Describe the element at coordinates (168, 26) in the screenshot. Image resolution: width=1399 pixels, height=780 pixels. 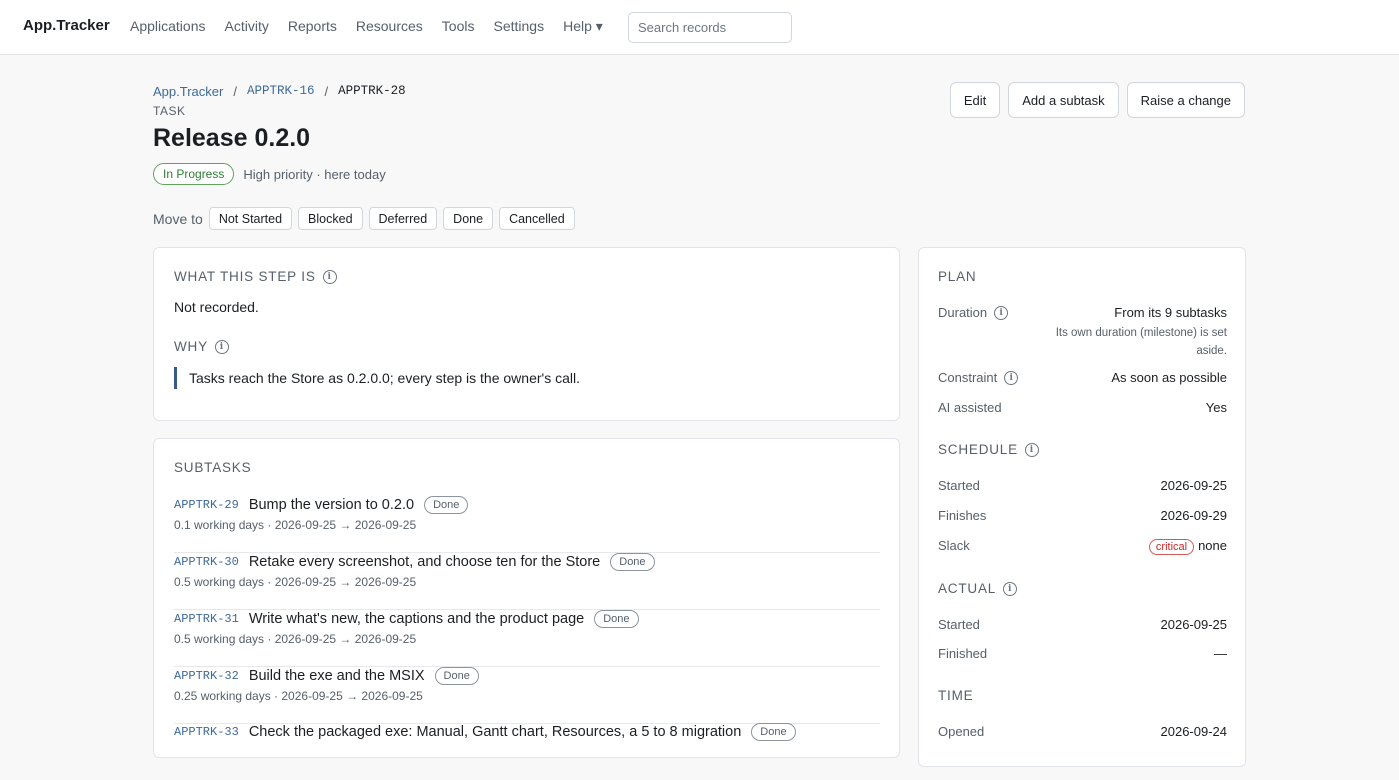
I see `nav-item-applications: Applications` at that location.